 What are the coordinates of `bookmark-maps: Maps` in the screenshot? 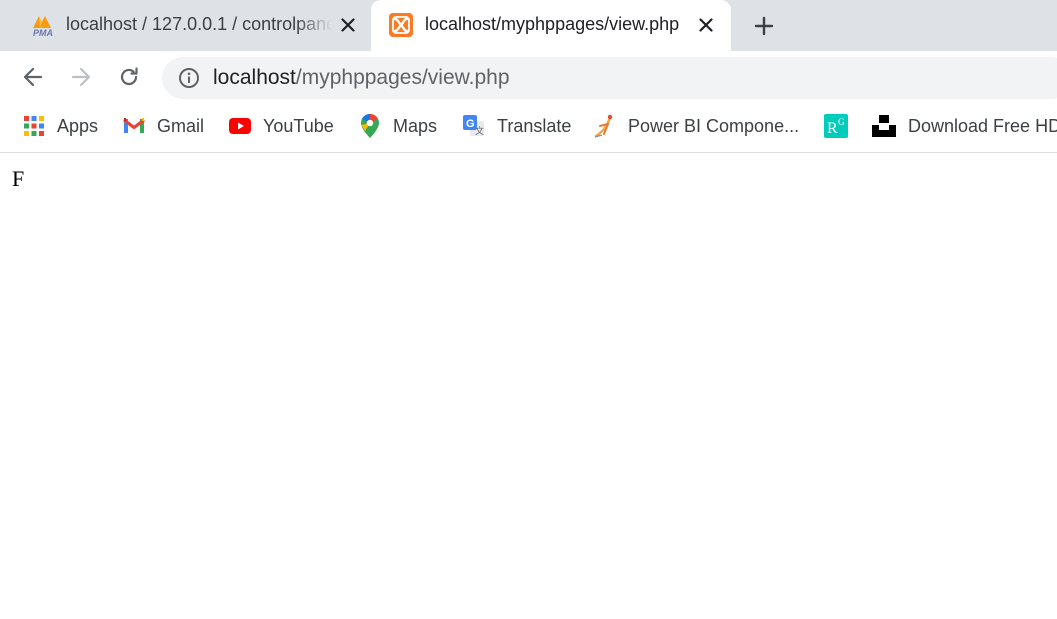 It's located at (398, 126).